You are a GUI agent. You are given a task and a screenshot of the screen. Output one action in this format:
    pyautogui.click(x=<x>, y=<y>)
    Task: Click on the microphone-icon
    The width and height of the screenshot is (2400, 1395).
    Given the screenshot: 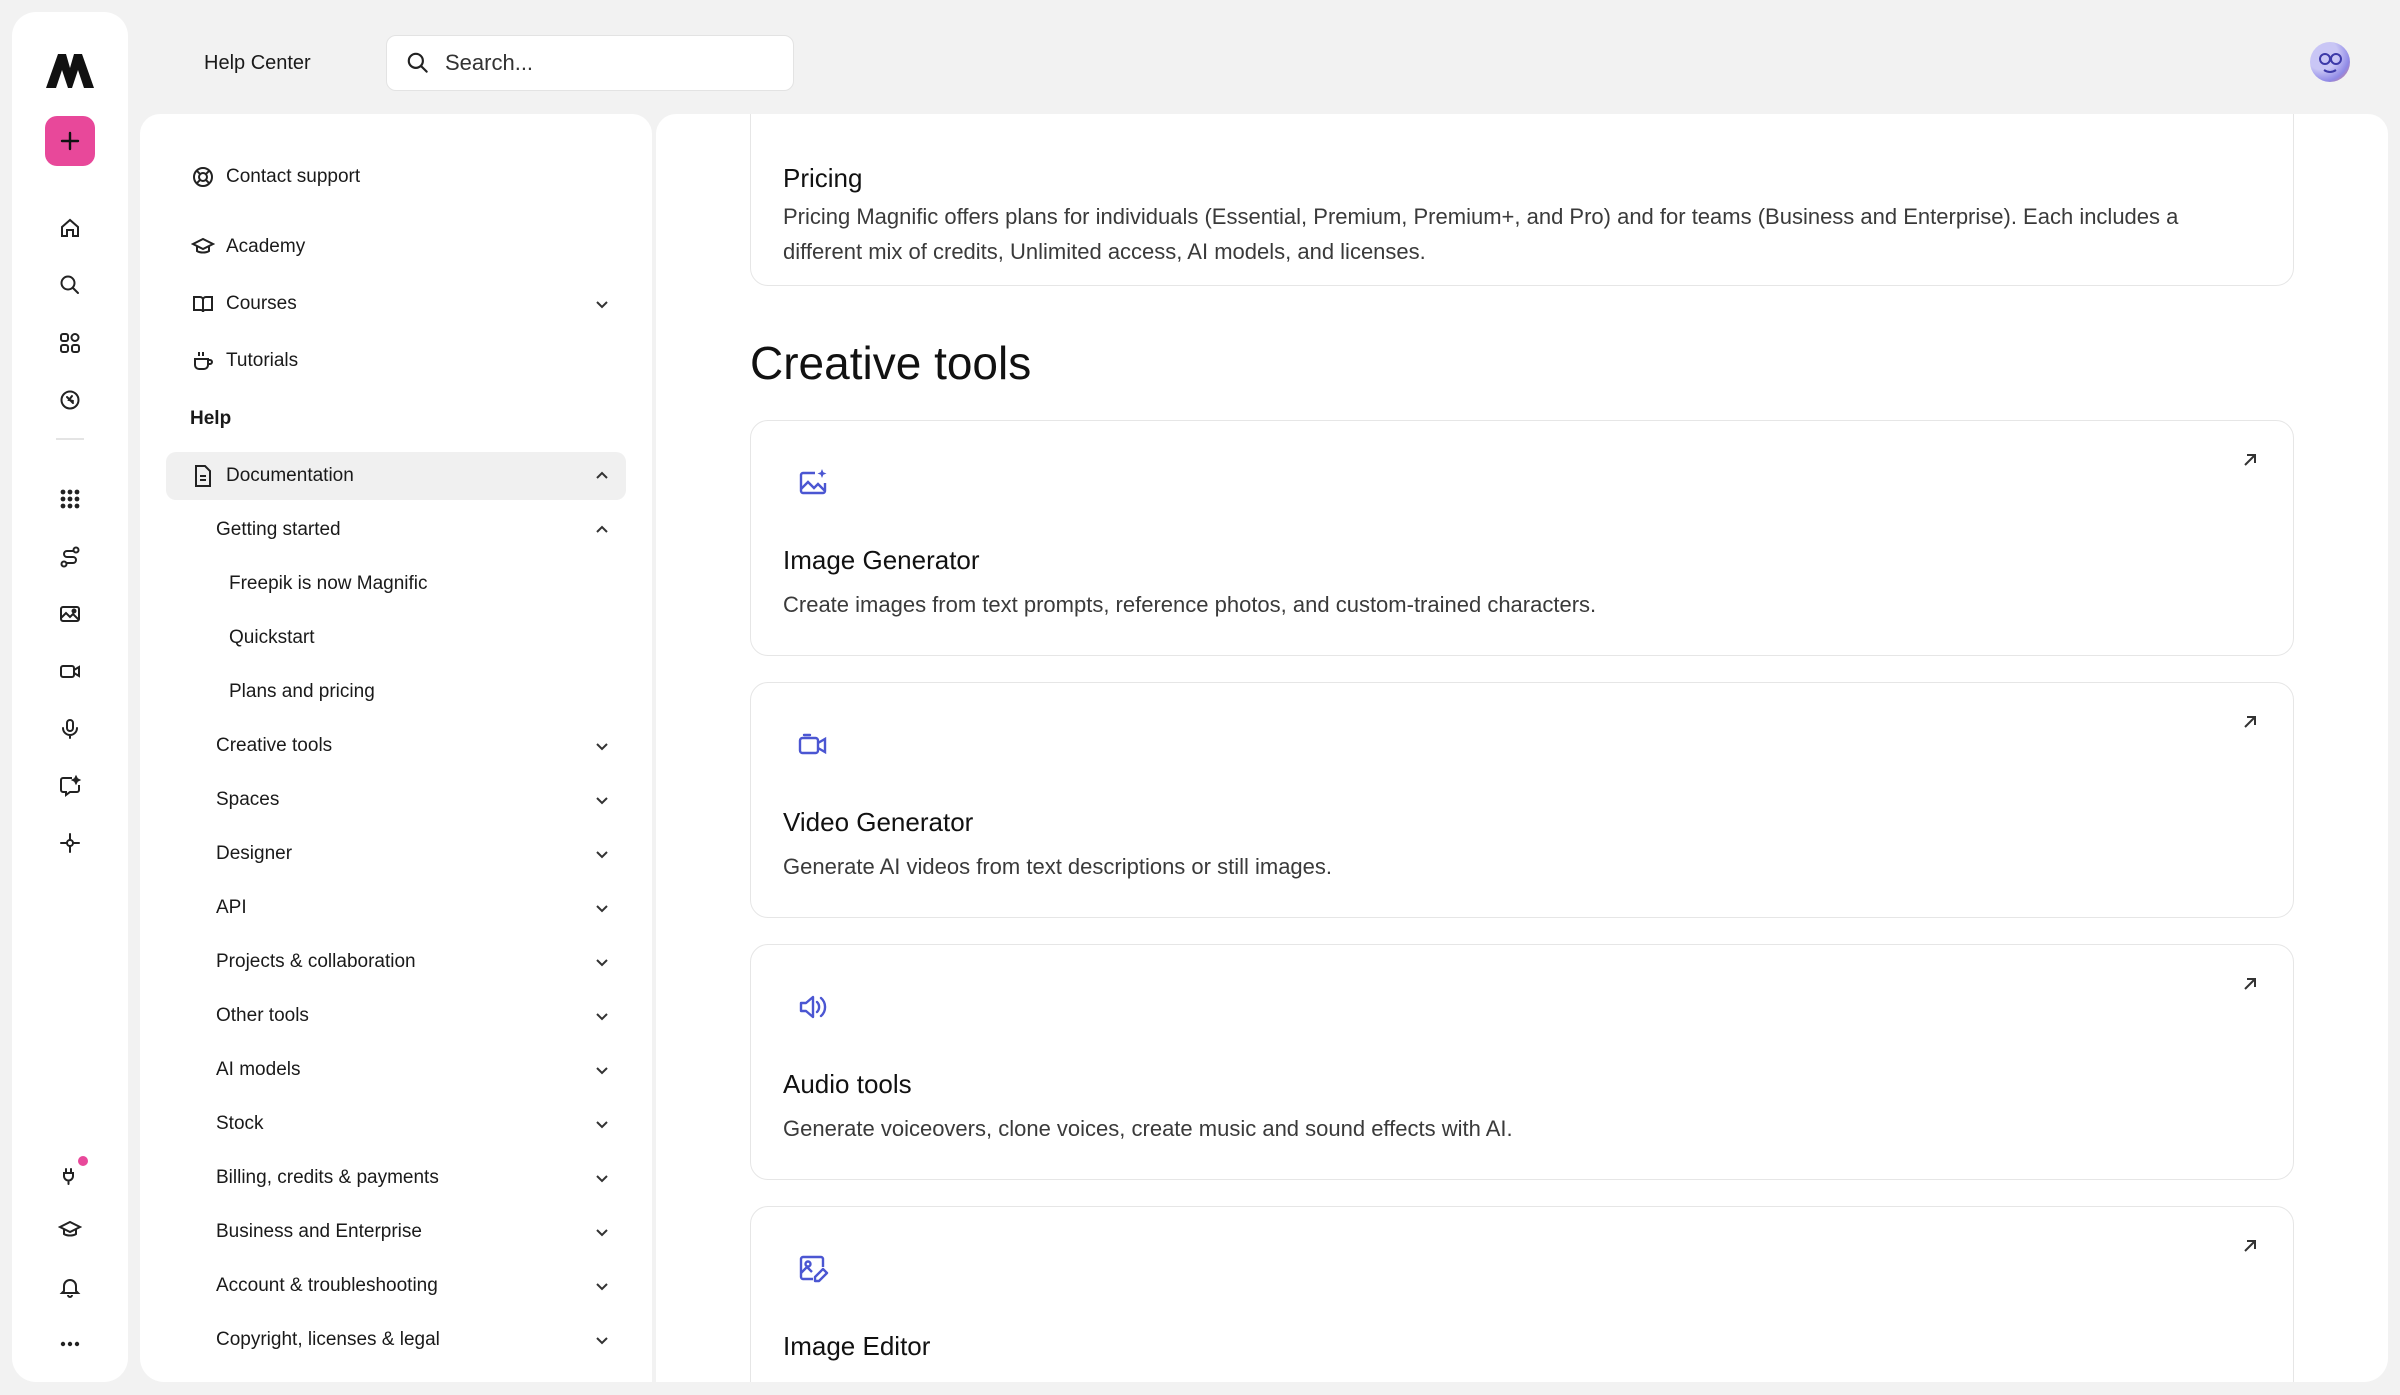 What is the action you would take?
    pyautogui.click(x=70, y=729)
    